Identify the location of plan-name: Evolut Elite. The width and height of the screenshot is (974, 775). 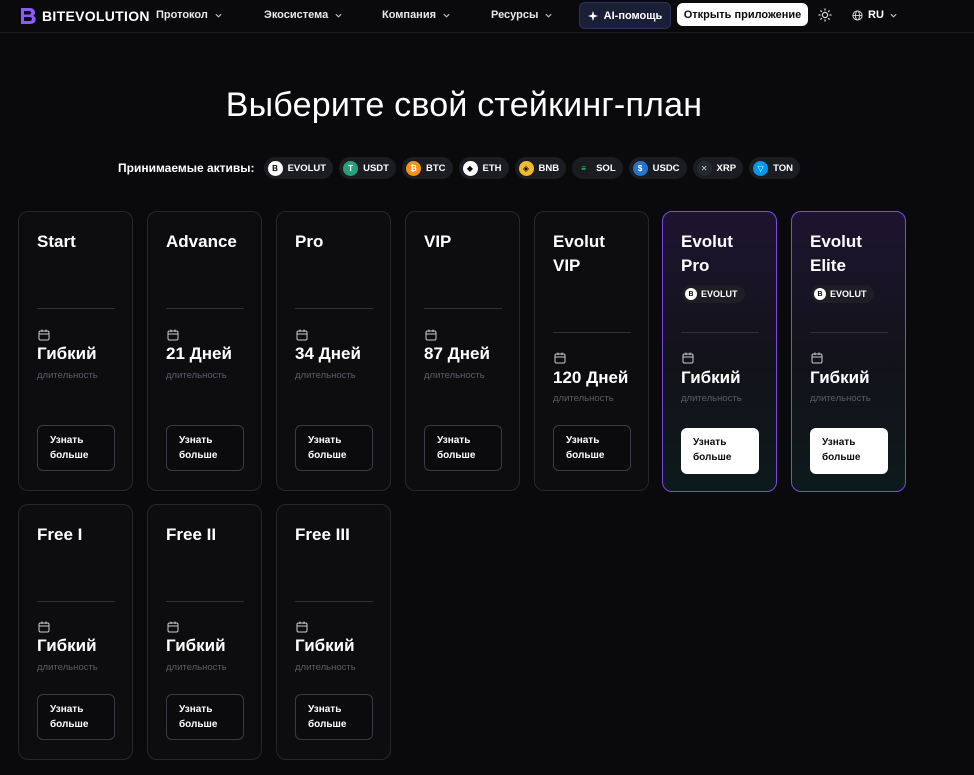
(836, 253).